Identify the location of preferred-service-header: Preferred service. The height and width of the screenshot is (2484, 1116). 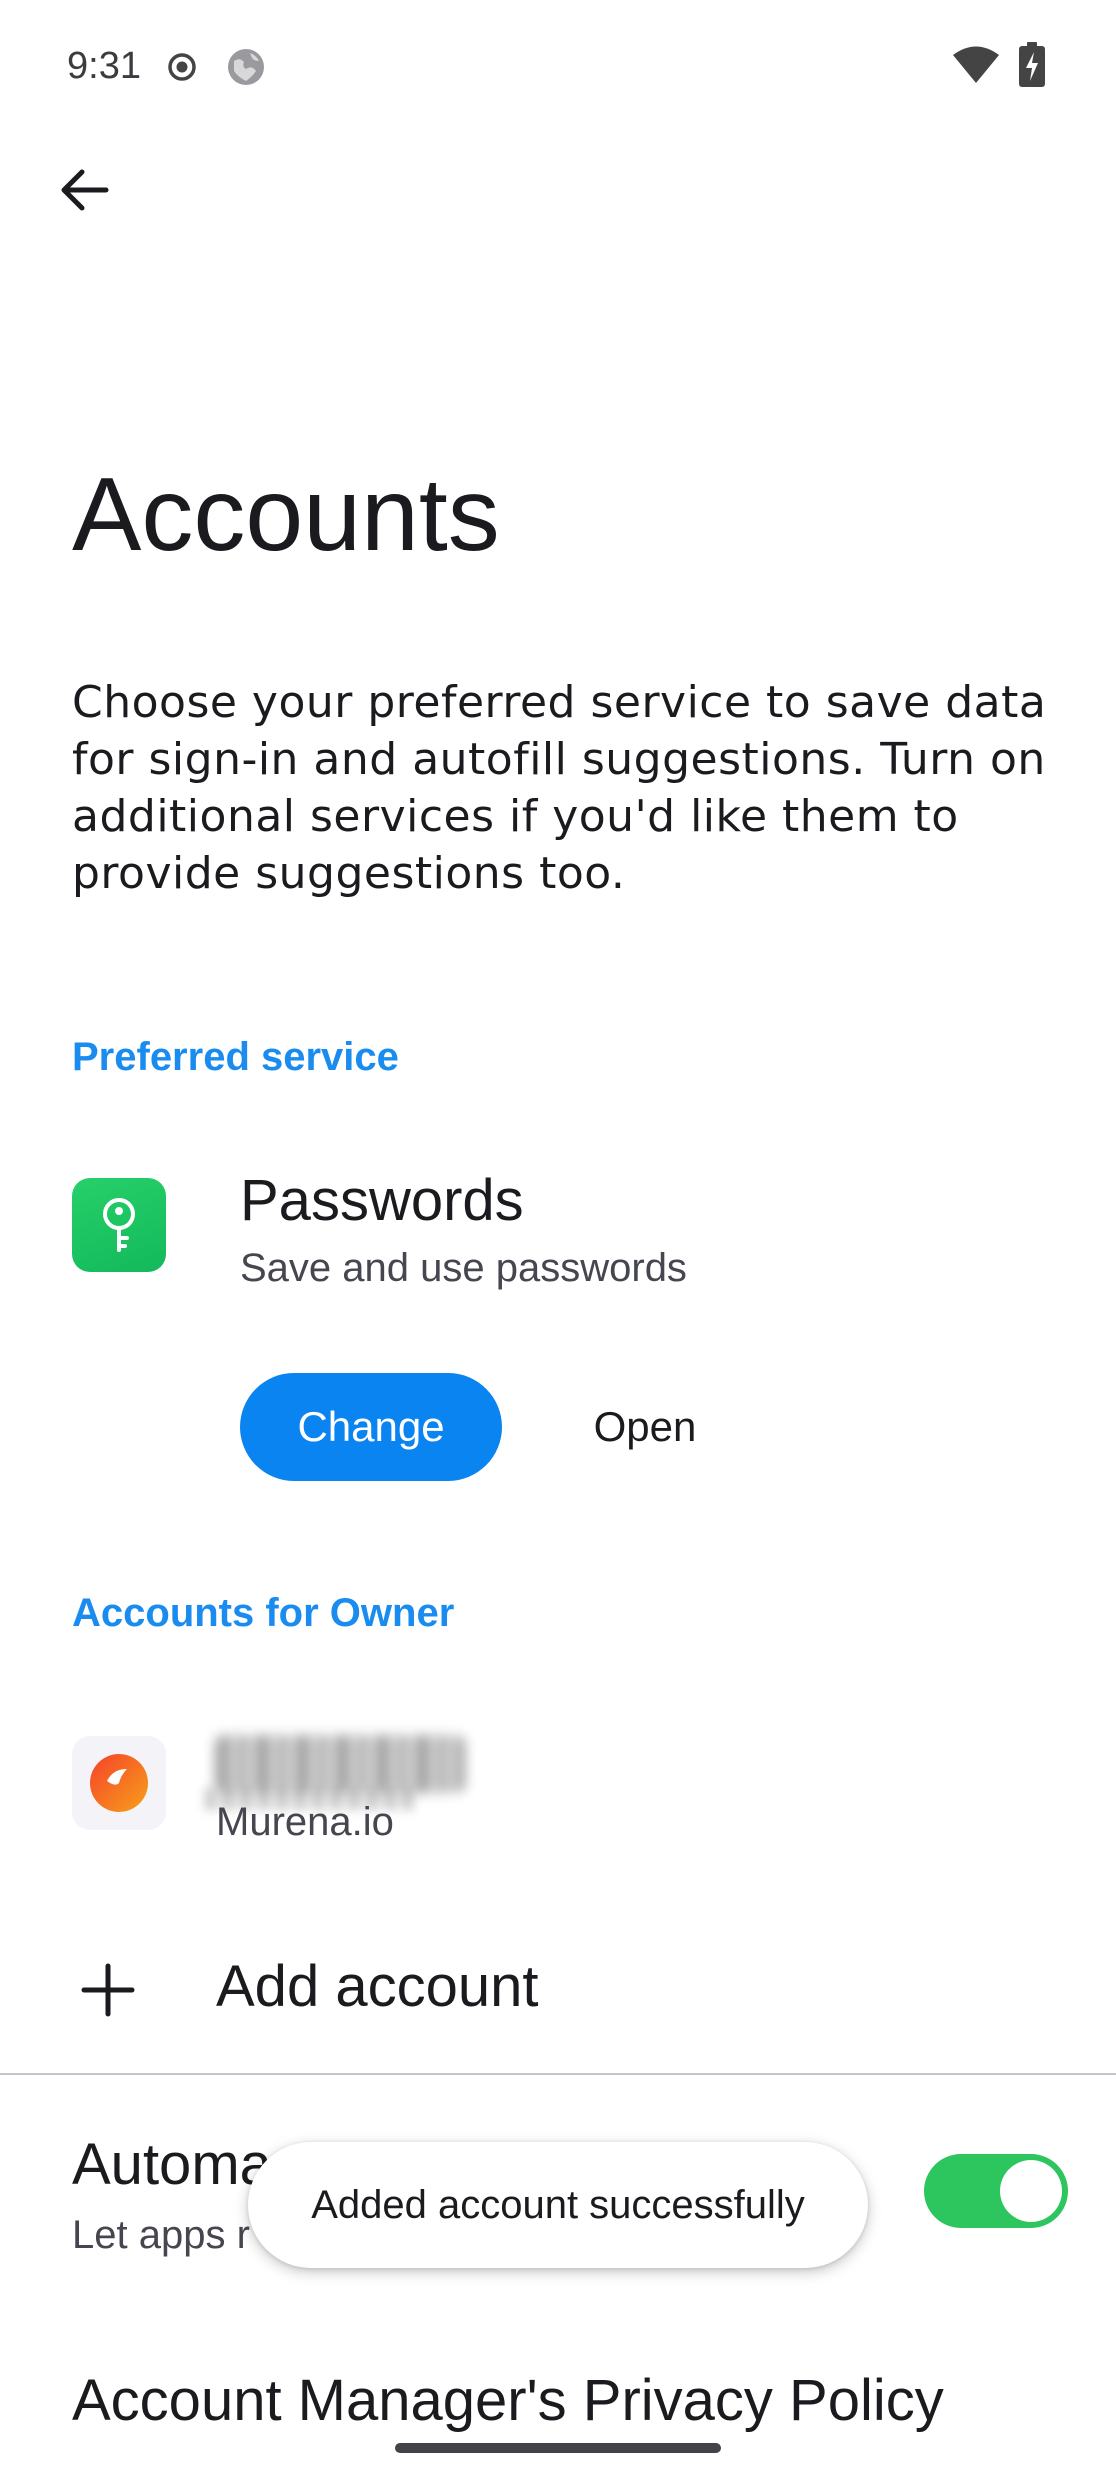
(235, 1057).